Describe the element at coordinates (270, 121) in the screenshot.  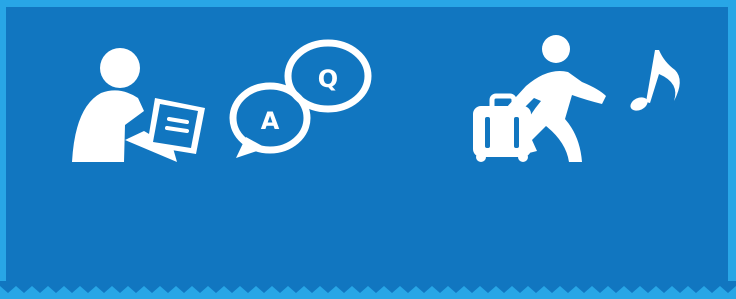
I see `answer-letter: A` at that location.